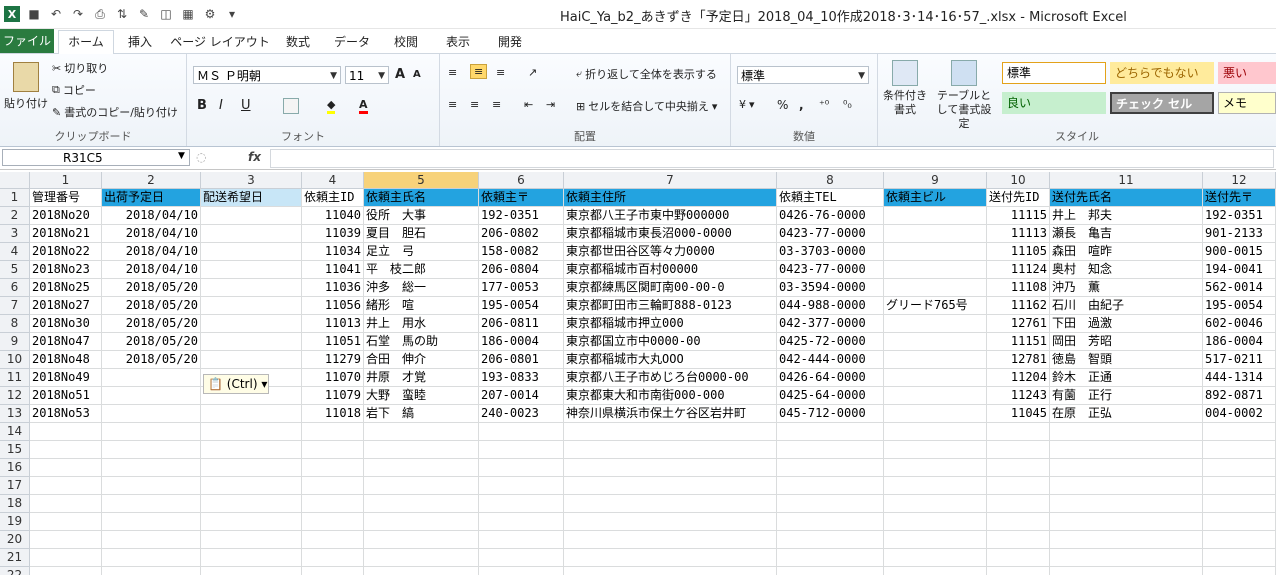 The width and height of the screenshot is (1276, 575). Describe the element at coordinates (670, 414) in the screenshot. I see `table-cell: 神奈川県横浜市保土ケ谷区岩井町` at that location.